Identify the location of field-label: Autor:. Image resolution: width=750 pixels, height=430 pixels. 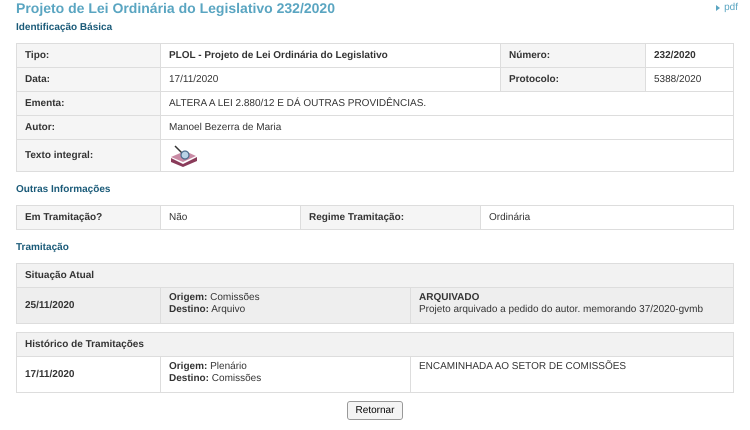
(88, 128).